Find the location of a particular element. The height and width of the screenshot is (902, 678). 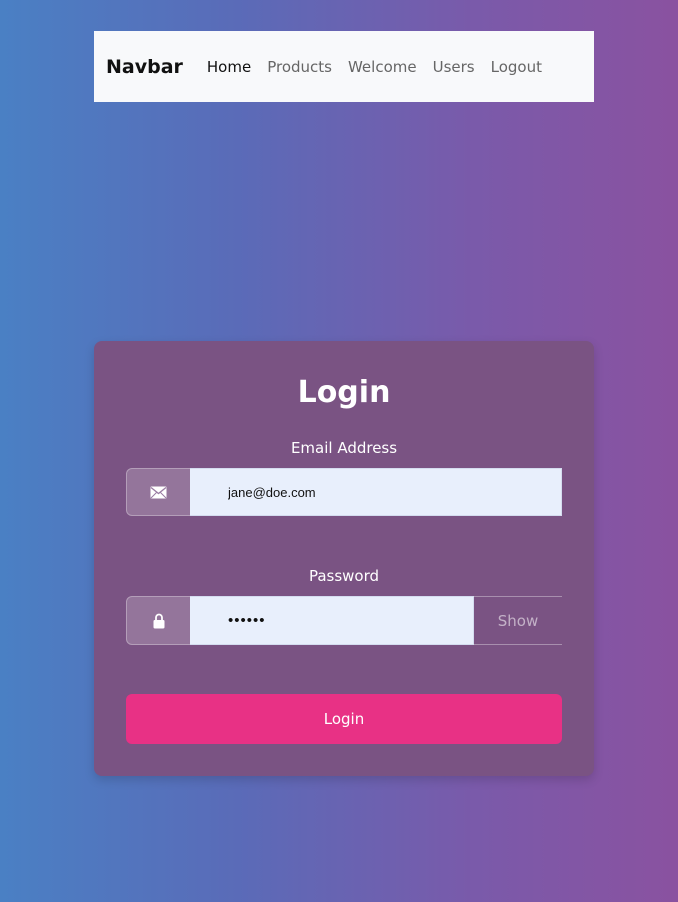

nav-links: Home Products Welcome Users Logout is located at coordinates (374, 67).